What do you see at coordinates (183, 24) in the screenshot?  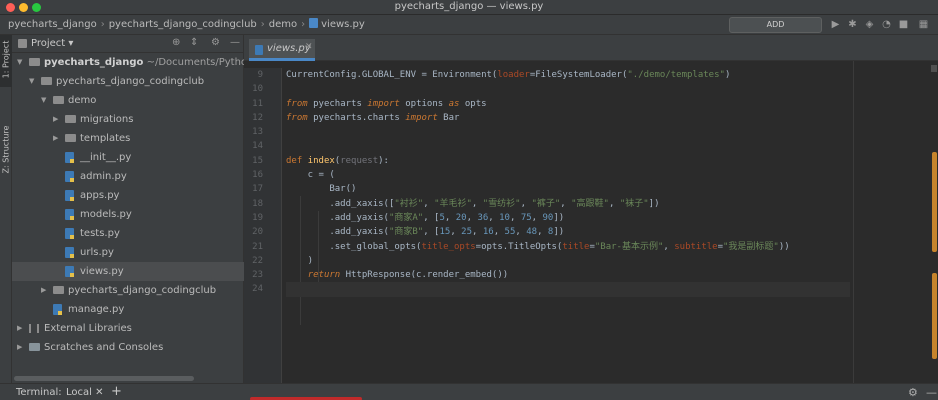 I see `breadcrumb-item-package: pyecharts_django_codingclub` at bounding box center [183, 24].